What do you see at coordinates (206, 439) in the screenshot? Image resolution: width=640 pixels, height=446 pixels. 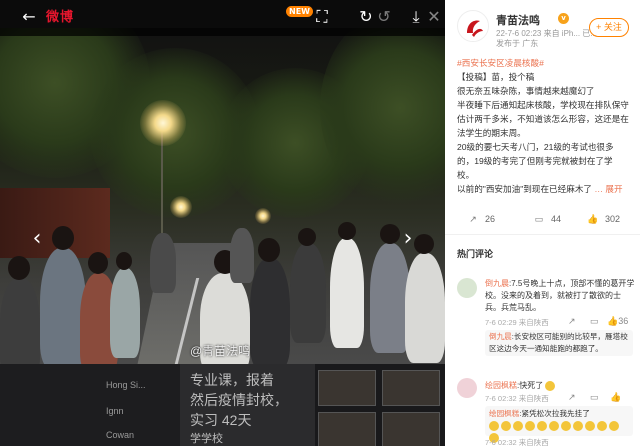 I see `background-text: 学学校` at bounding box center [206, 439].